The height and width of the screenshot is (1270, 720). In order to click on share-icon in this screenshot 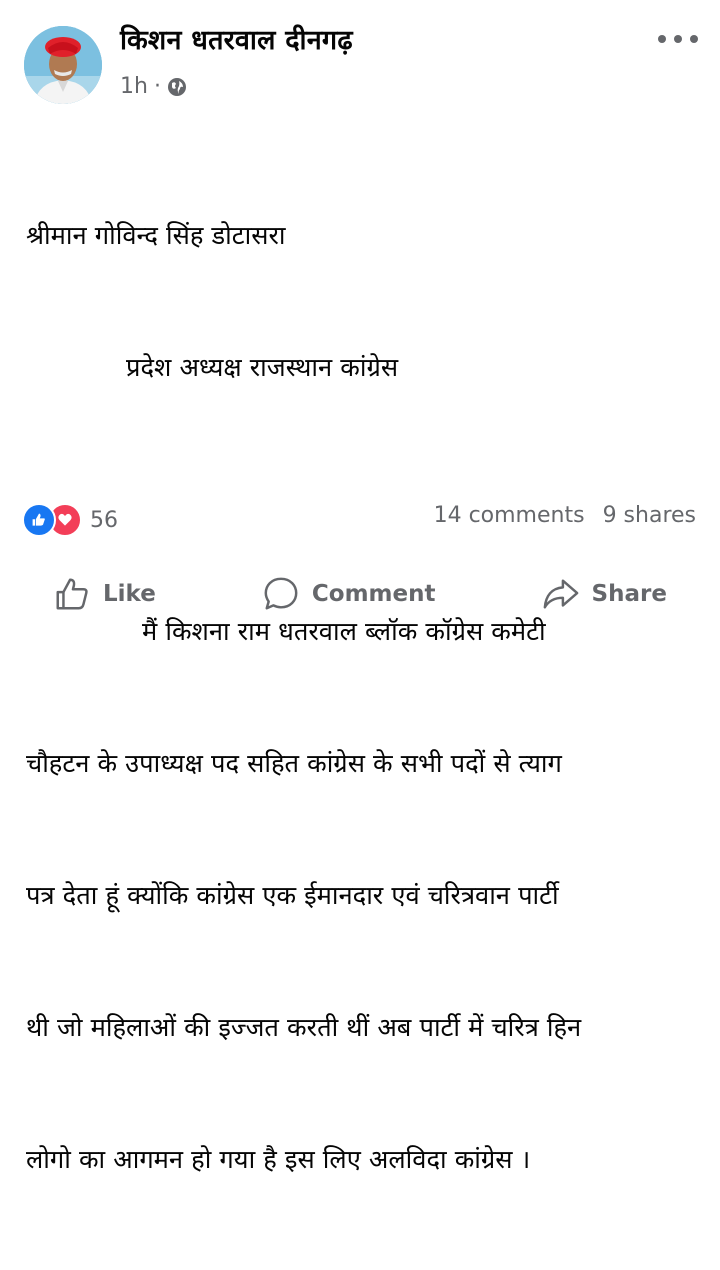, I will do `click(560, 594)`.